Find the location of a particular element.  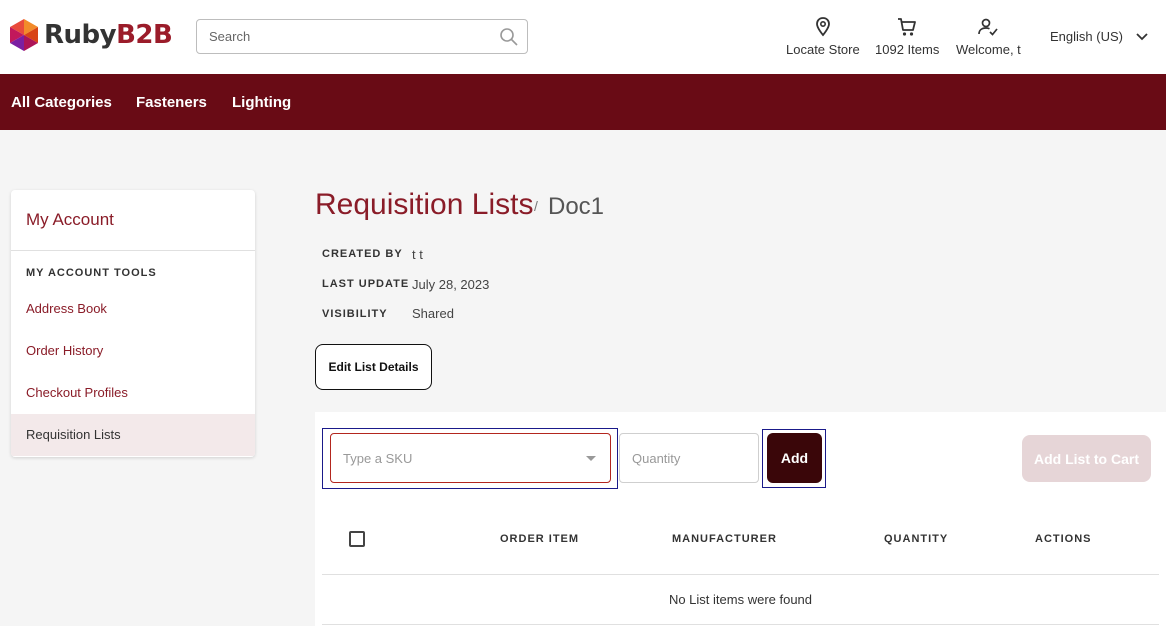

sidebar-item-requisition-lists: Requisition Lists is located at coordinates (133, 435).